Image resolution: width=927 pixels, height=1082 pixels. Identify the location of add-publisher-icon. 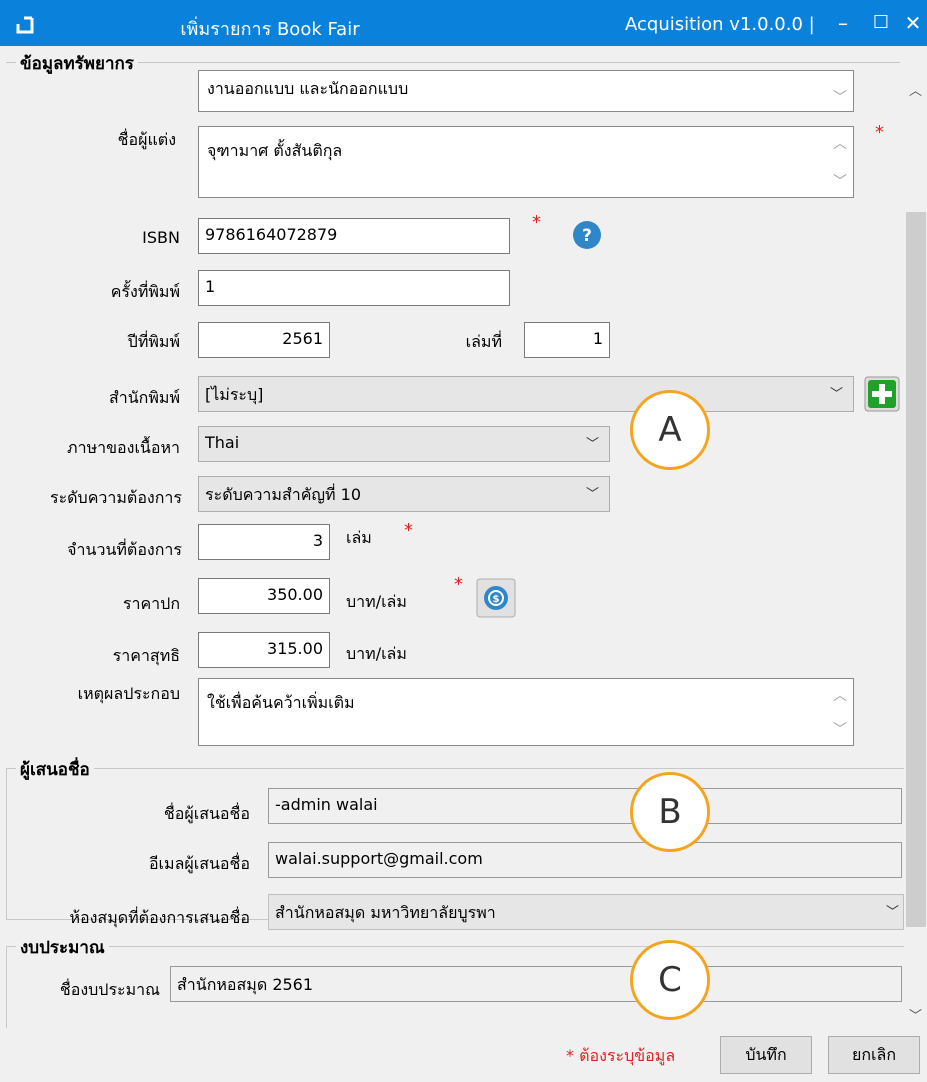
(882, 394).